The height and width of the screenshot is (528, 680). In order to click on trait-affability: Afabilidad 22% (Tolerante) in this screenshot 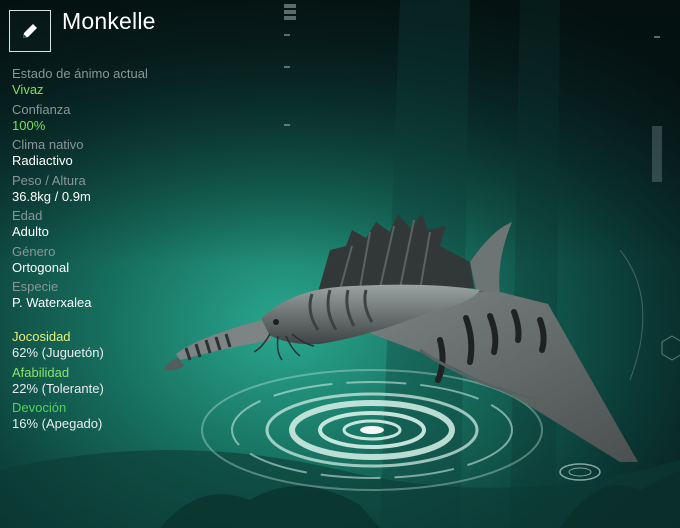, I will do `click(127, 383)`.